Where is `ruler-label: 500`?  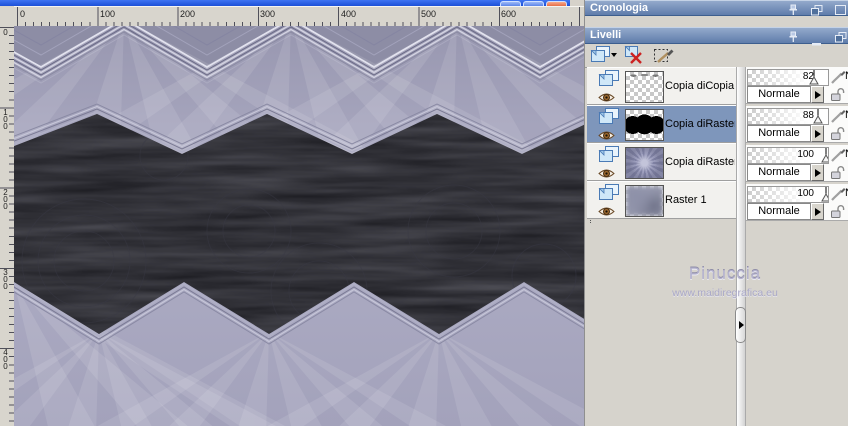
ruler-label: 500 is located at coordinates (429, 14).